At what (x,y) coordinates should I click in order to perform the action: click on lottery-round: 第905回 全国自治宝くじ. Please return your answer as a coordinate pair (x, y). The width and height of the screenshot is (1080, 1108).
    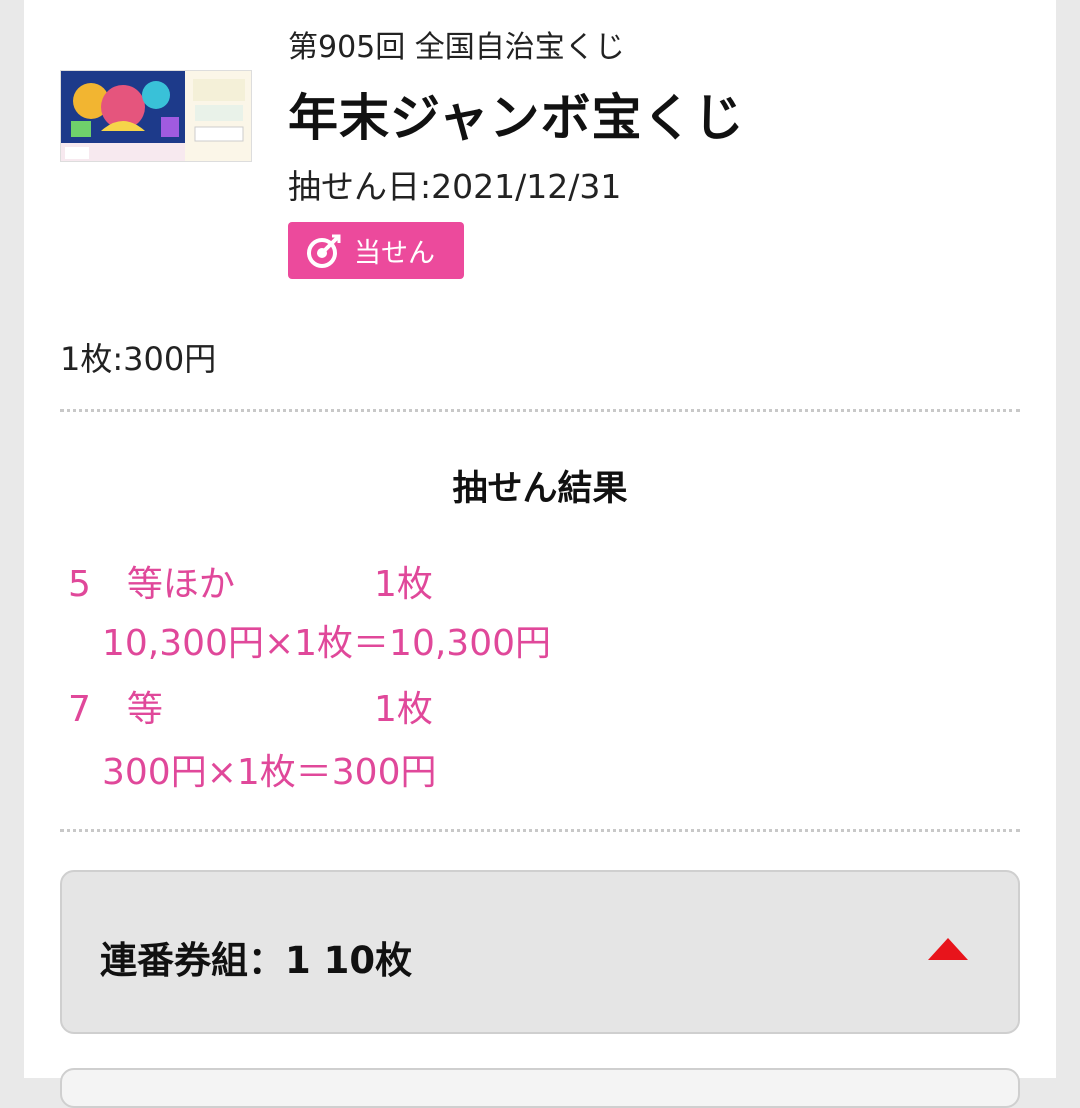
    Looking at the image, I should click on (456, 47).